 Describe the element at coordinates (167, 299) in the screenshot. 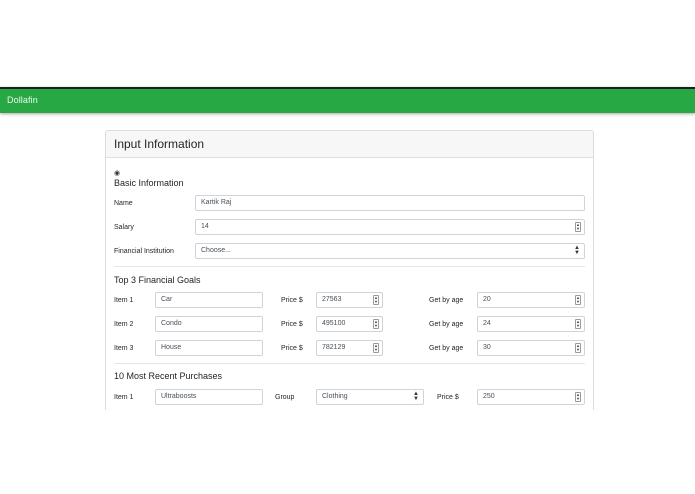

I see `goal-name-value: Car` at that location.